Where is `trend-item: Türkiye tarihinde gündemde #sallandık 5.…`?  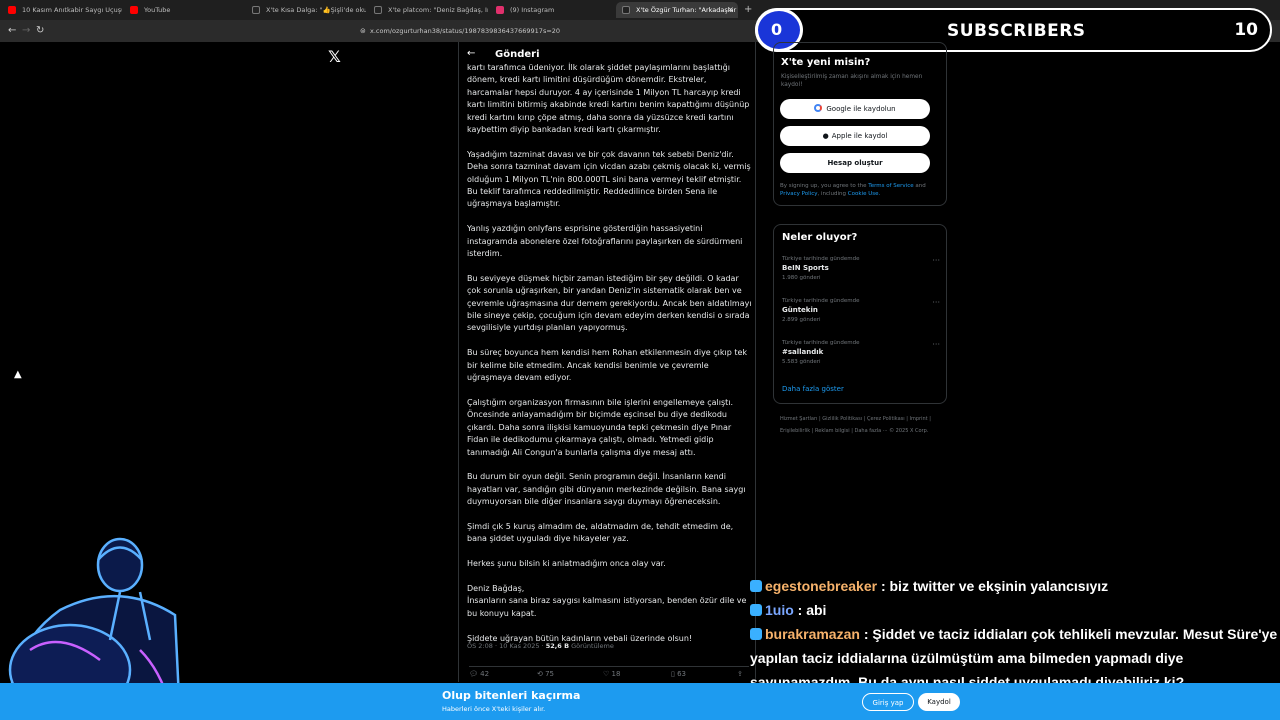 trend-item: Türkiye tarihinde gündemde #sallandık 5.… is located at coordinates (861, 352).